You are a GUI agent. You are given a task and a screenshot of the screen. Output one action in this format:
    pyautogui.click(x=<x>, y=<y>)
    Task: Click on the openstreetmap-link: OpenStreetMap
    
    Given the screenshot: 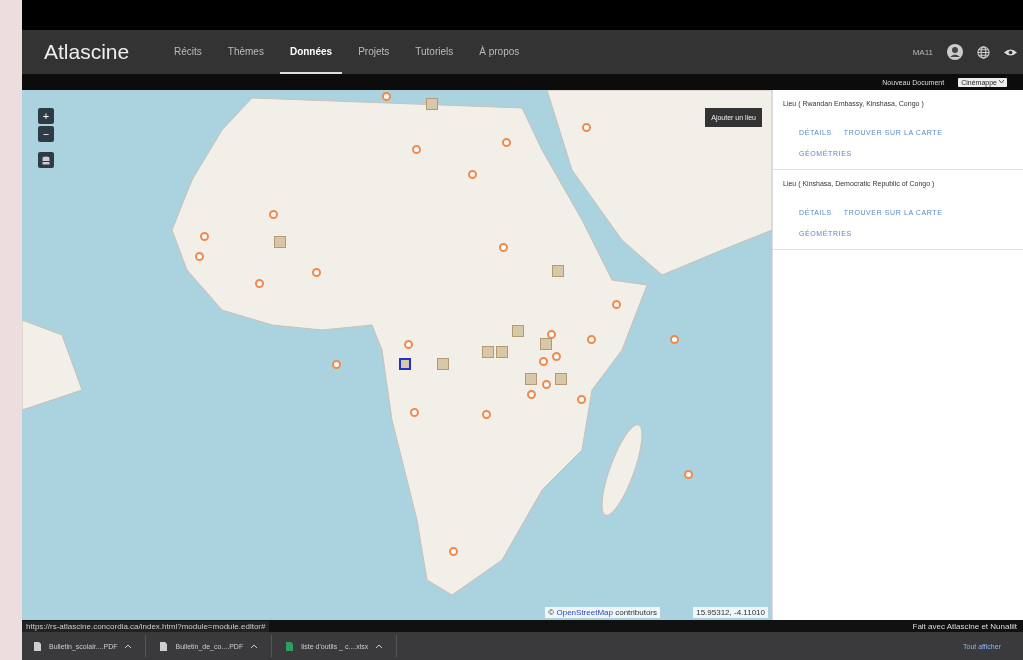 What is the action you would take?
    pyautogui.click(x=584, y=612)
    